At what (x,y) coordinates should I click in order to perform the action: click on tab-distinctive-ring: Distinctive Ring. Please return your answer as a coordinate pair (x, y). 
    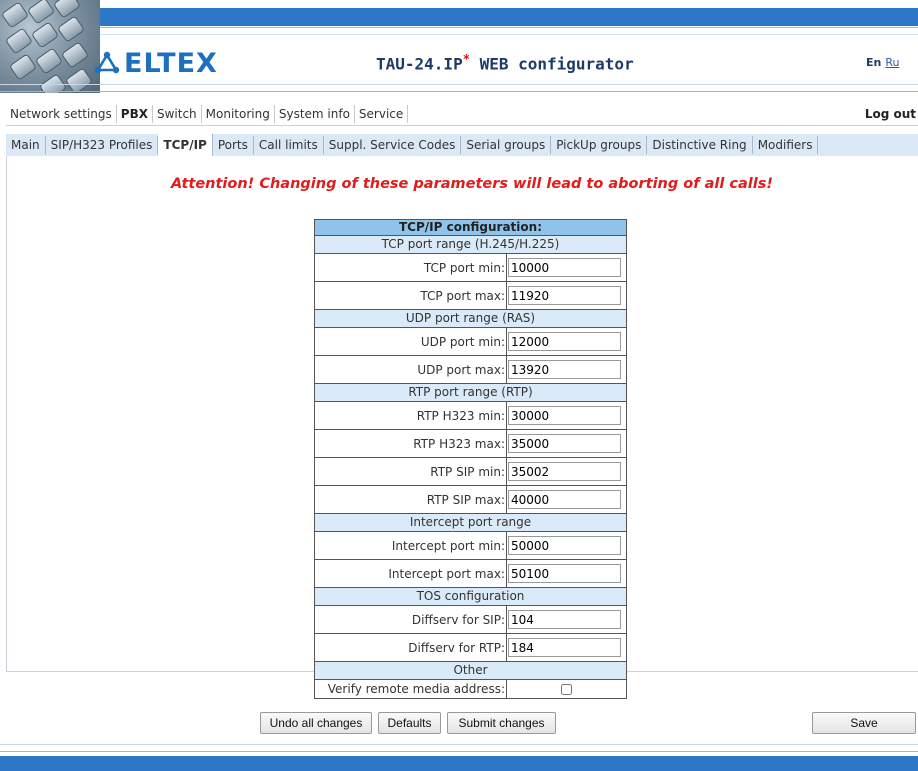
    Looking at the image, I should click on (700, 145).